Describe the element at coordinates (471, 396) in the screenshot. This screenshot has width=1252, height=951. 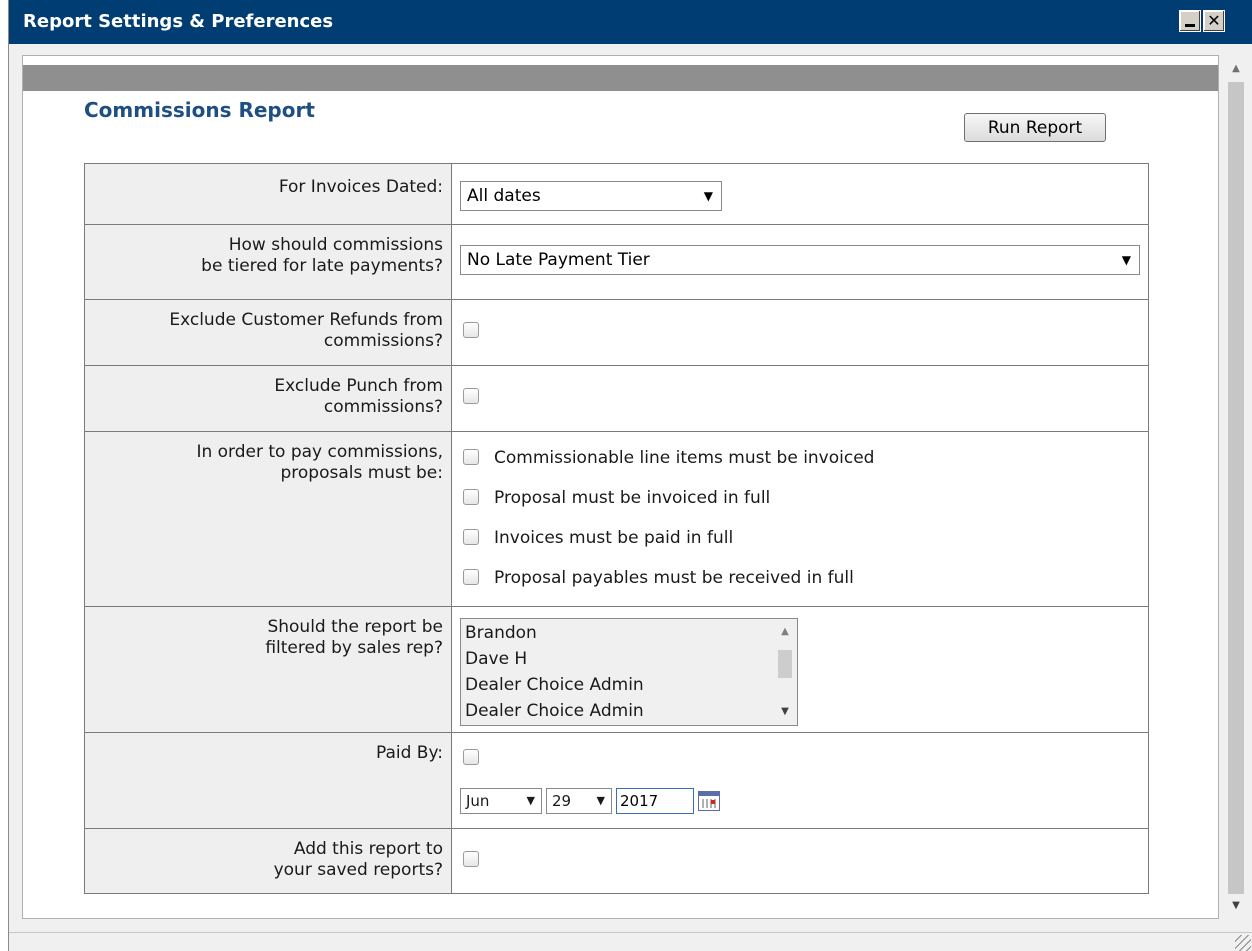
I see `exclude-punch-checkbox` at that location.